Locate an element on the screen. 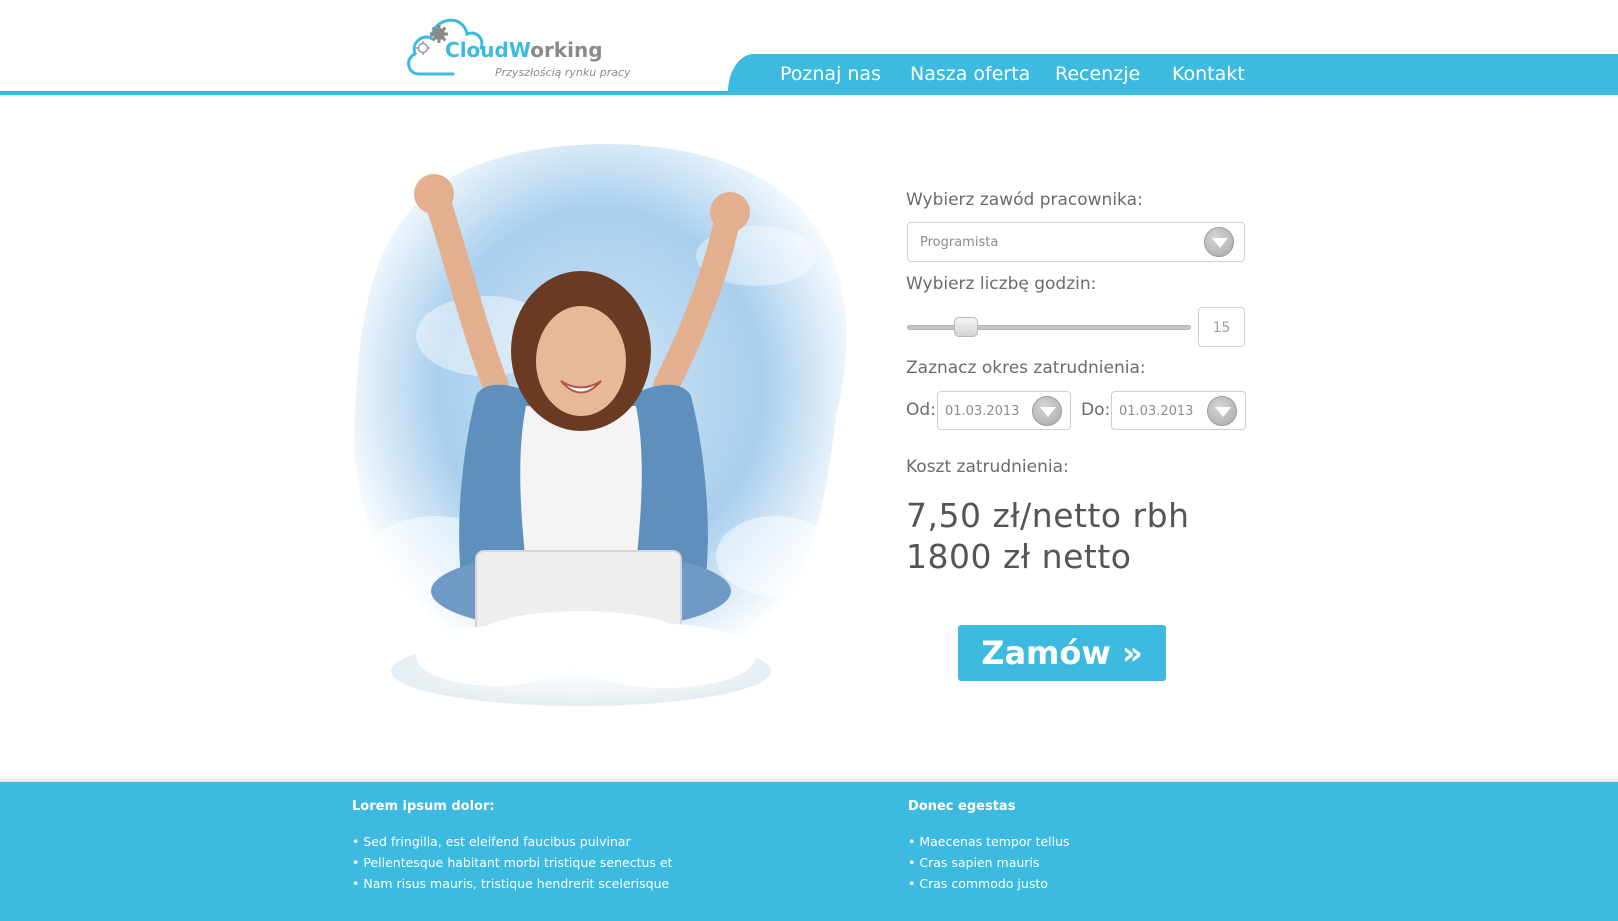 Image resolution: width=1618 pixels, height=921 pixels. logo: CloudWorking Przyszłością rynku pracy is located at coordinates (525, 47).